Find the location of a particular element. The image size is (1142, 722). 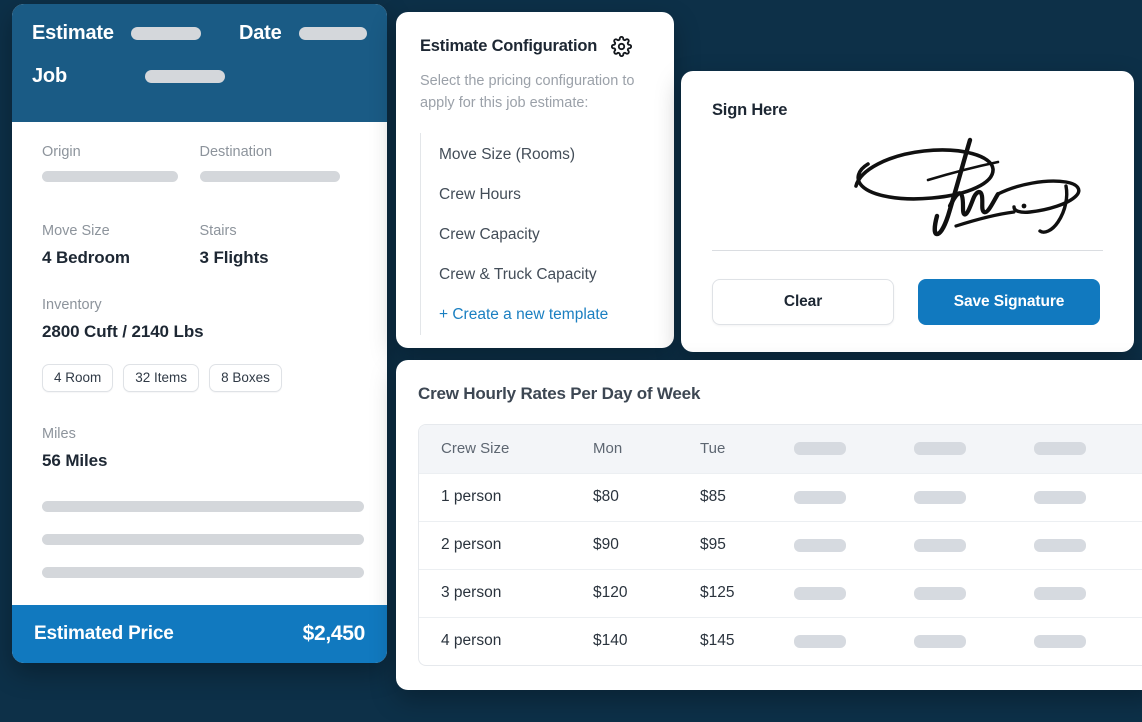

cell-mon: $90 is located at coordinates (606, 544).